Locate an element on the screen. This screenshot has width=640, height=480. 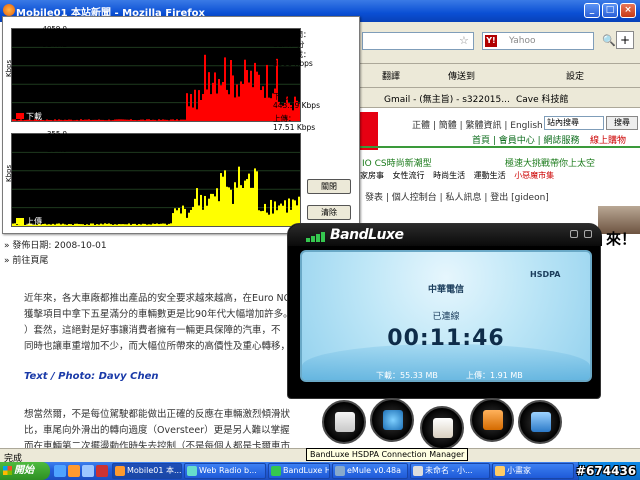
translate-button: 翻譯 is located at coordinates (391, 75).